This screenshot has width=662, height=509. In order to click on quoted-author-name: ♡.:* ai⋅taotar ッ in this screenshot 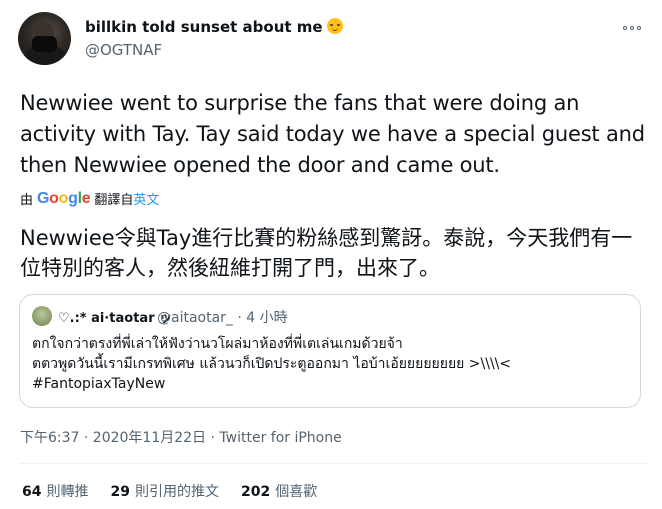, I will do `click(115, 318)`.